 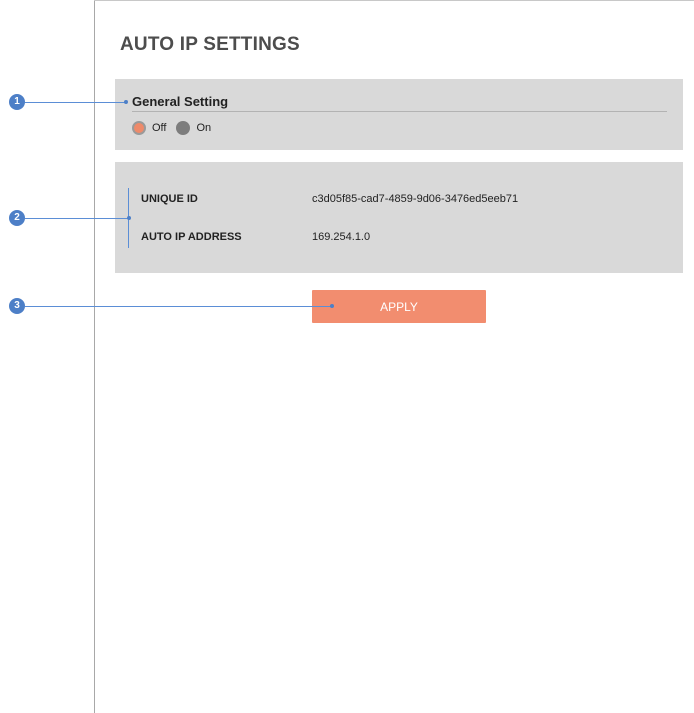 I want to click on radio-on-label: On, so click(x=204, y=128).